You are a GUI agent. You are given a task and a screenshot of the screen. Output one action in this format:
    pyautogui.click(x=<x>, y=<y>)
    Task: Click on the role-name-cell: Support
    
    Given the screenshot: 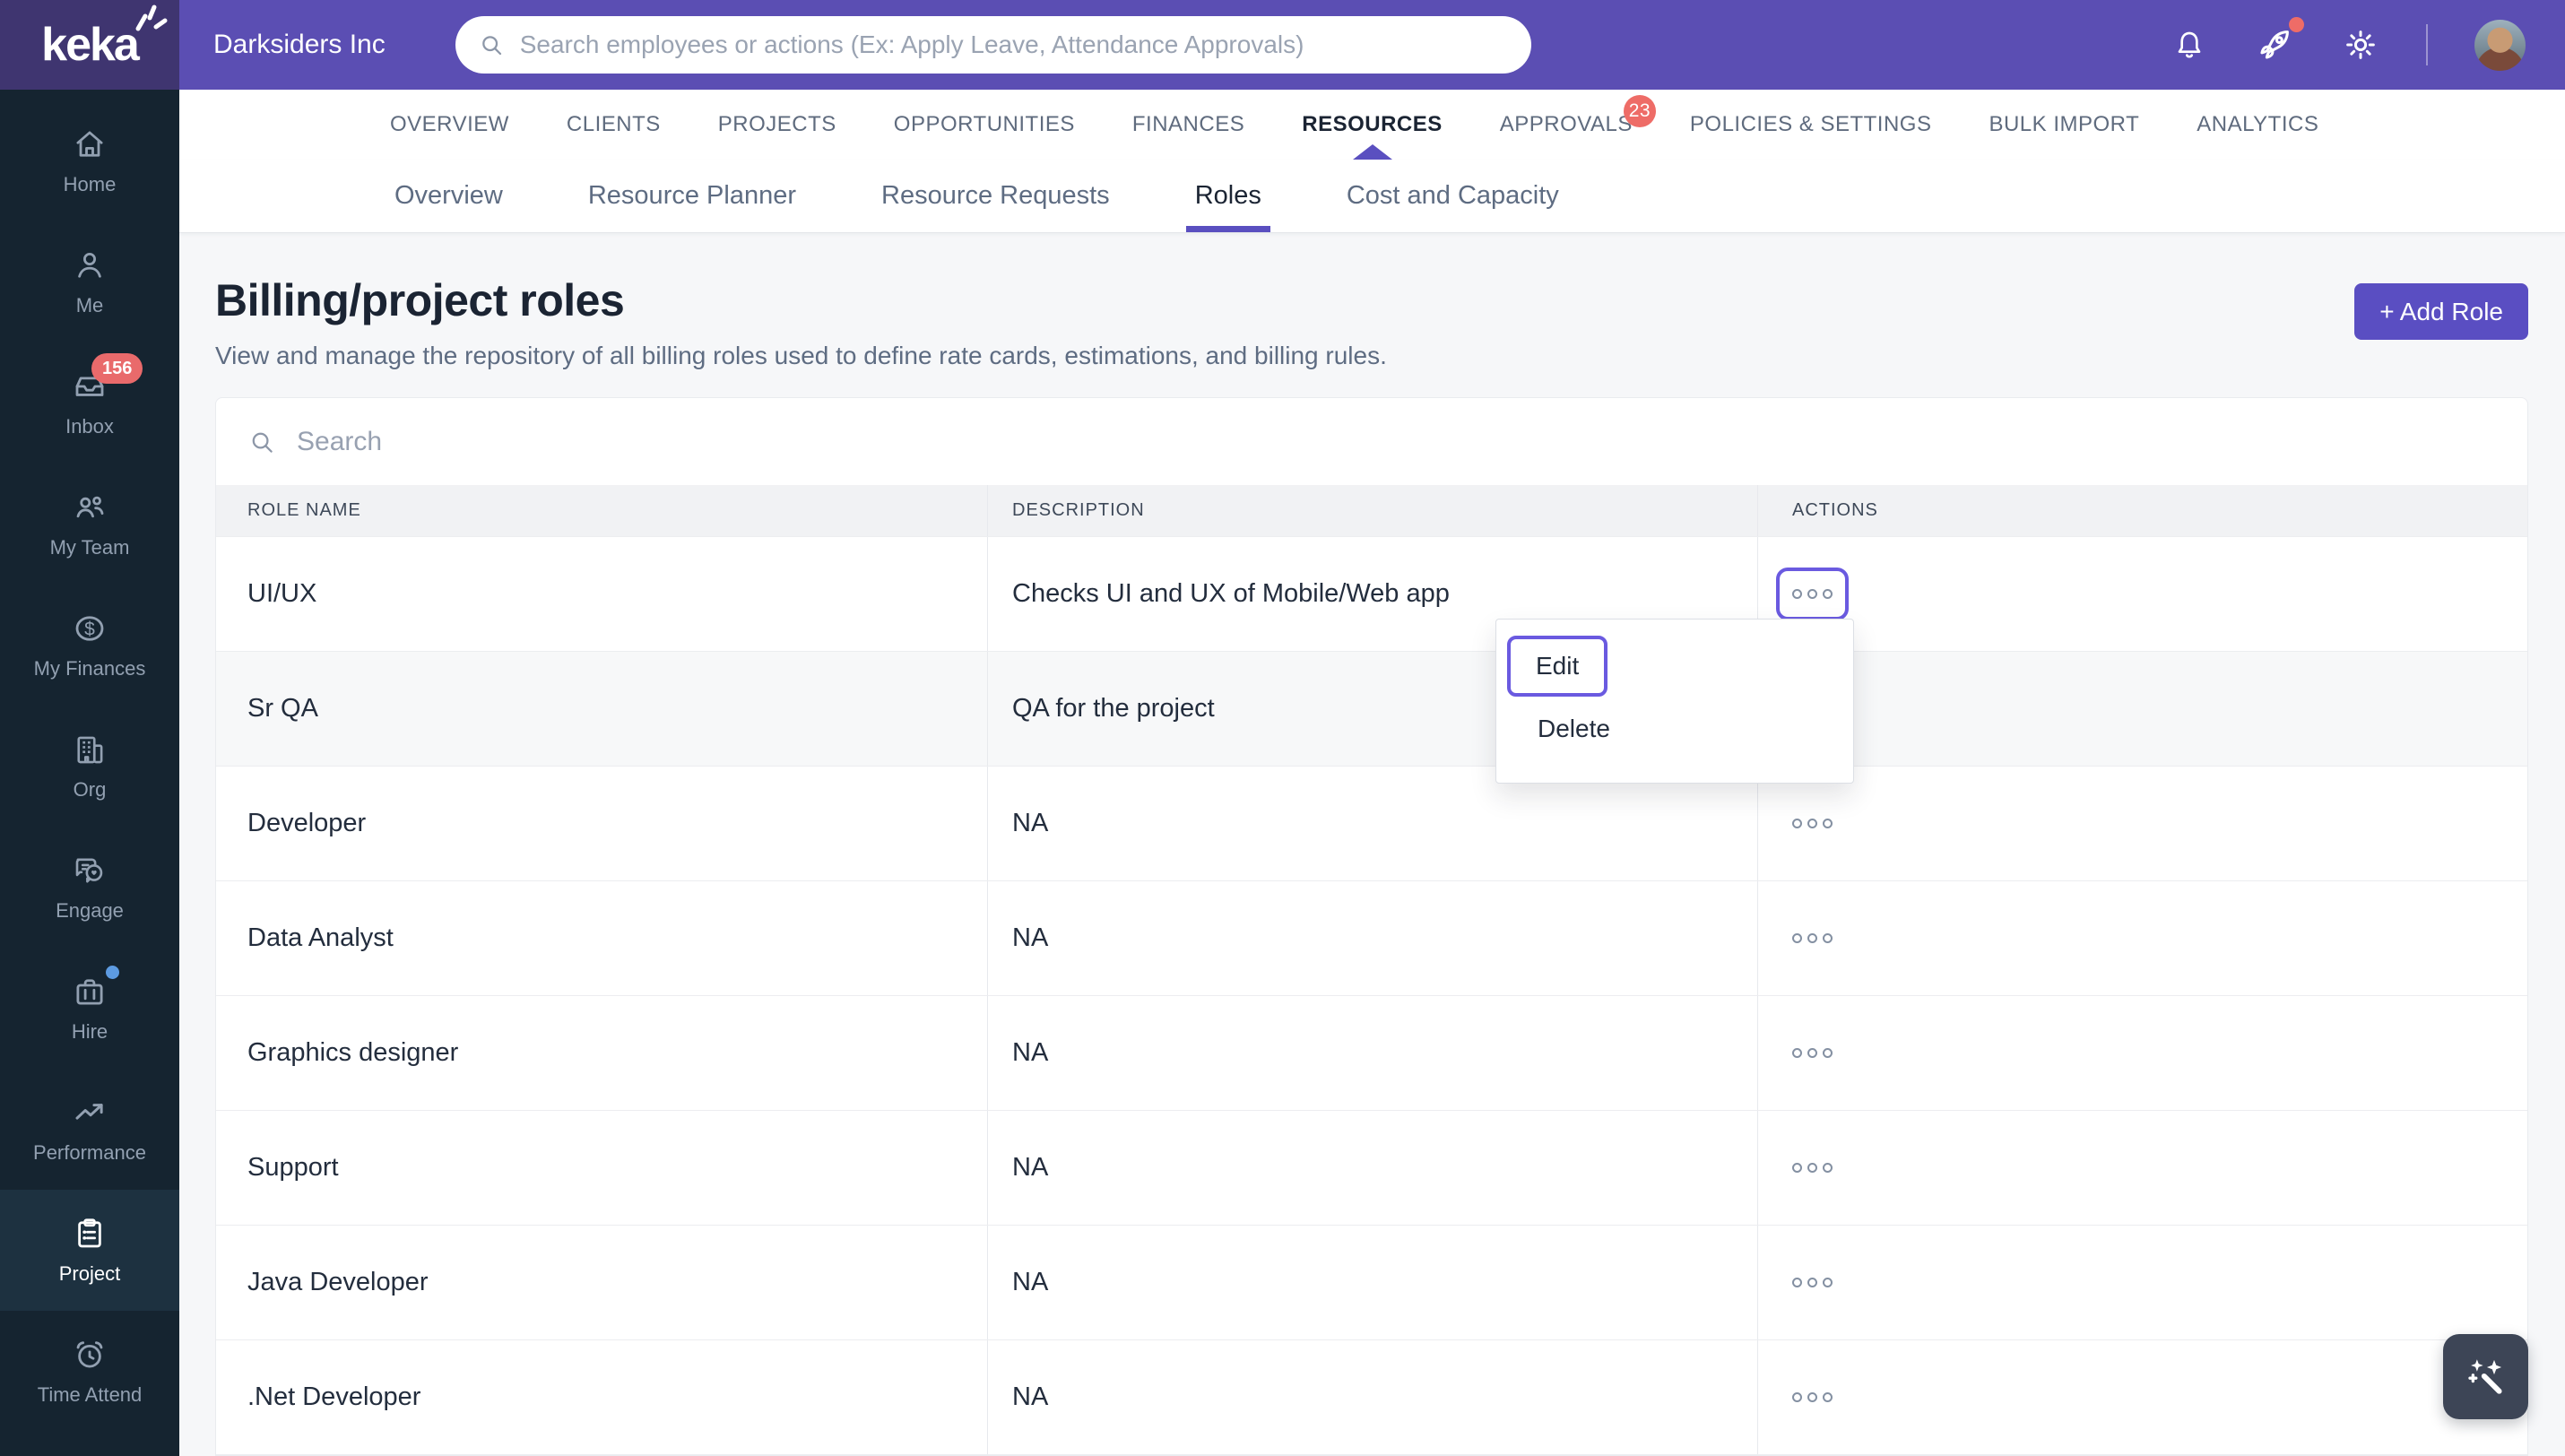 What is the action you would take?
    pyautogui.click(x=293, y=1168)
    